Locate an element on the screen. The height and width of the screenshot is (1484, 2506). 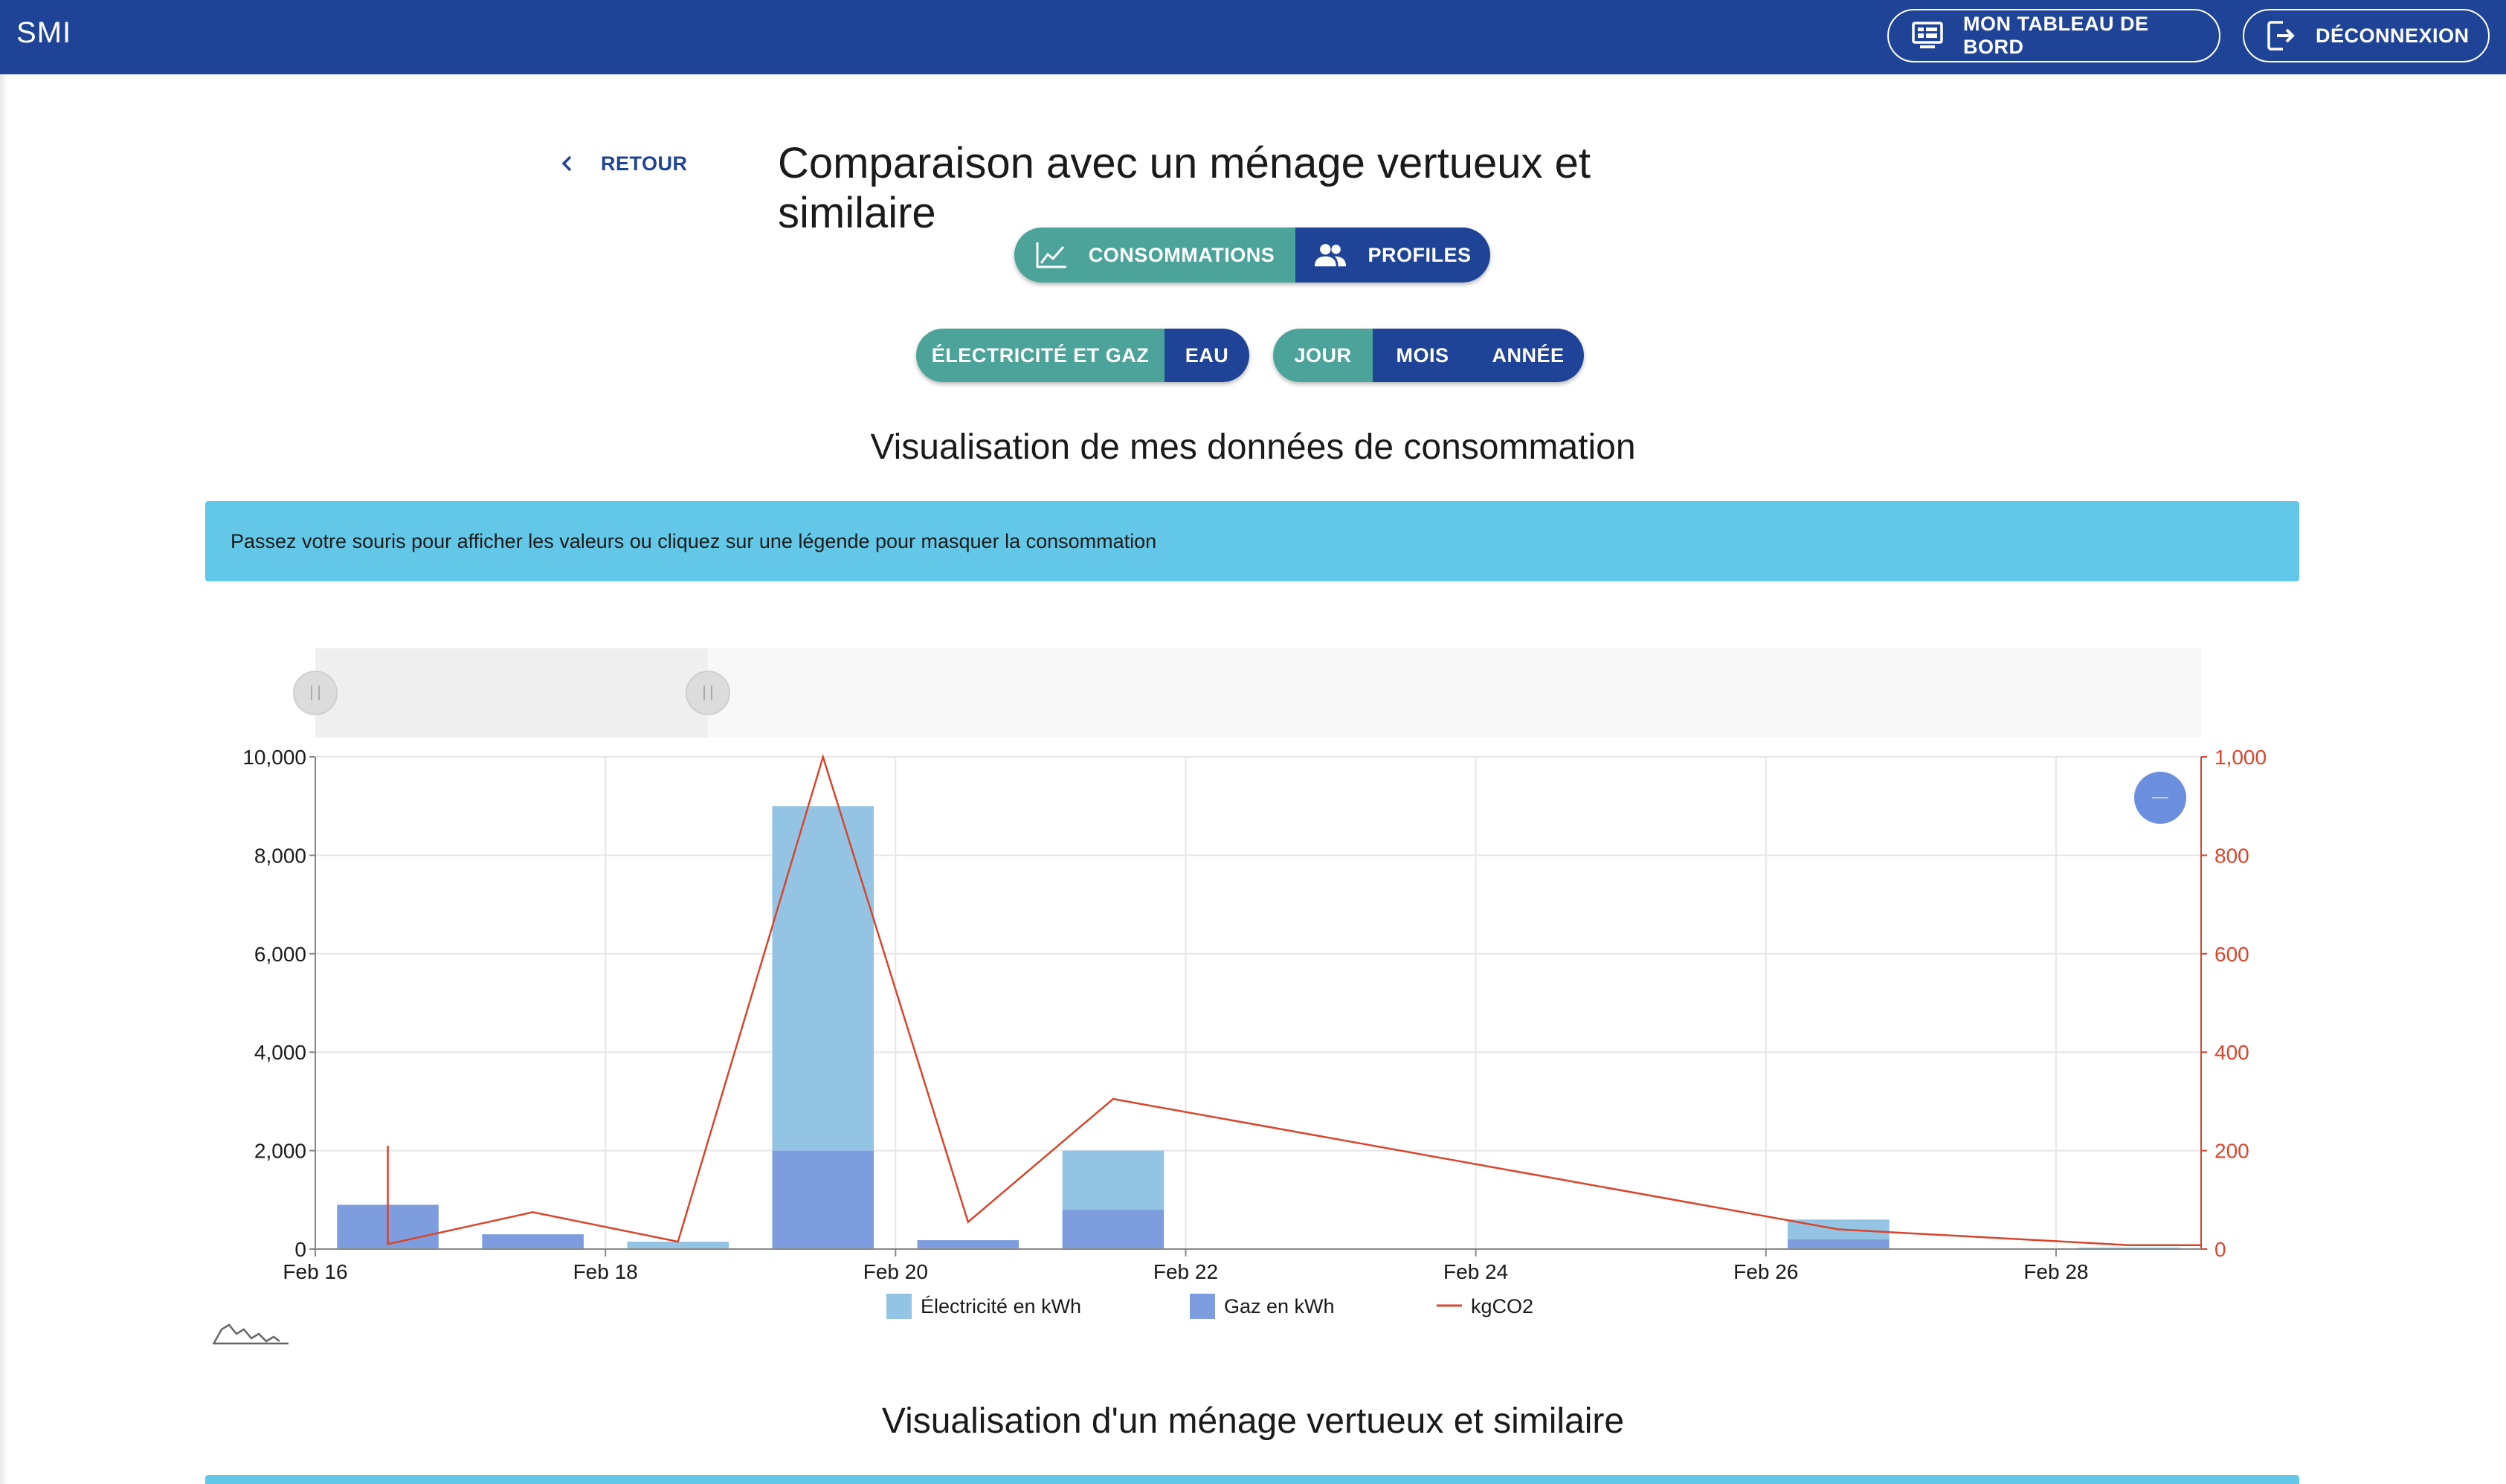
period-toggle: JOUR MOIS ANNÉE is located at coordinates (1428, 355).